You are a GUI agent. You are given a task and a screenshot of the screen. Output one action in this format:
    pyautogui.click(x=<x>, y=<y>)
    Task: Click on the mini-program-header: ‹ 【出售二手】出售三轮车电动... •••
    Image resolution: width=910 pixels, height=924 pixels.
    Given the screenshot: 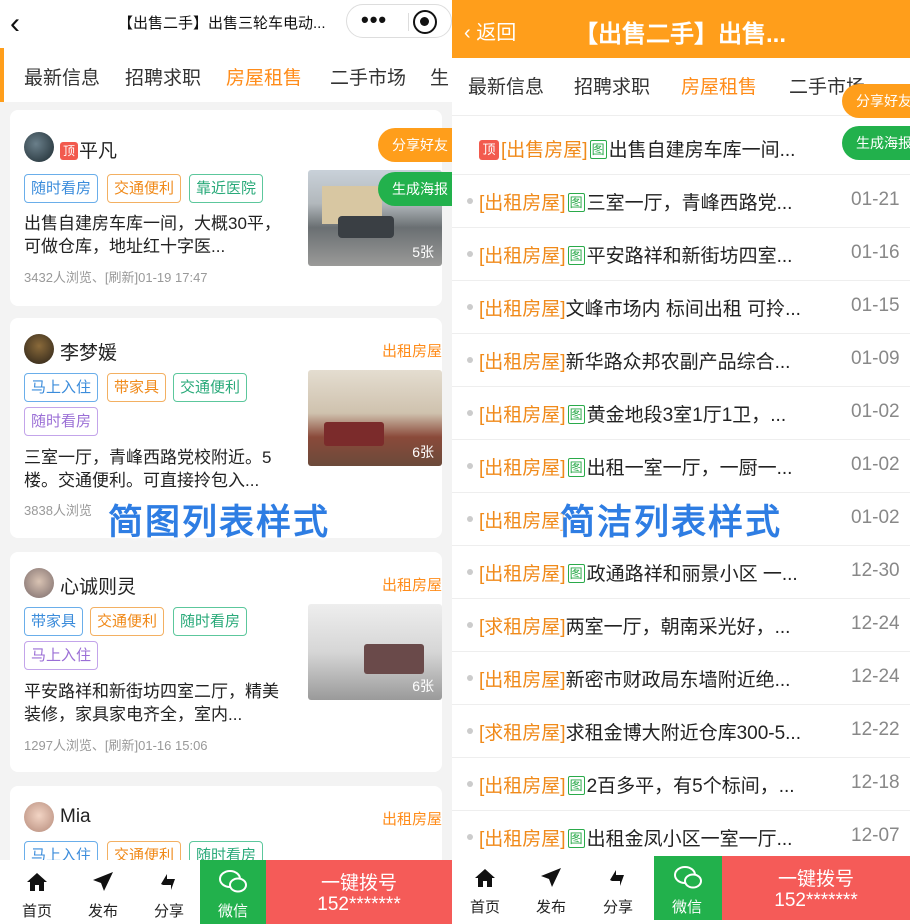 What is the action you would take?
    pyautogui.click(x=226, y=24)
    